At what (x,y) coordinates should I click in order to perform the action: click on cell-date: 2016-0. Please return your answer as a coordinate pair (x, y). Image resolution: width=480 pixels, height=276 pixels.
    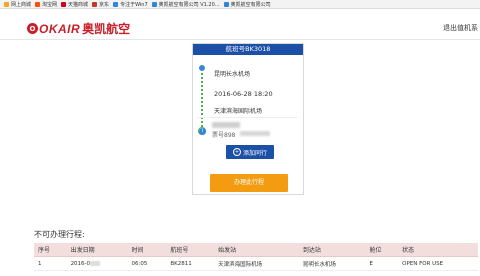
    Looking at the image, I should click on (97, 263).